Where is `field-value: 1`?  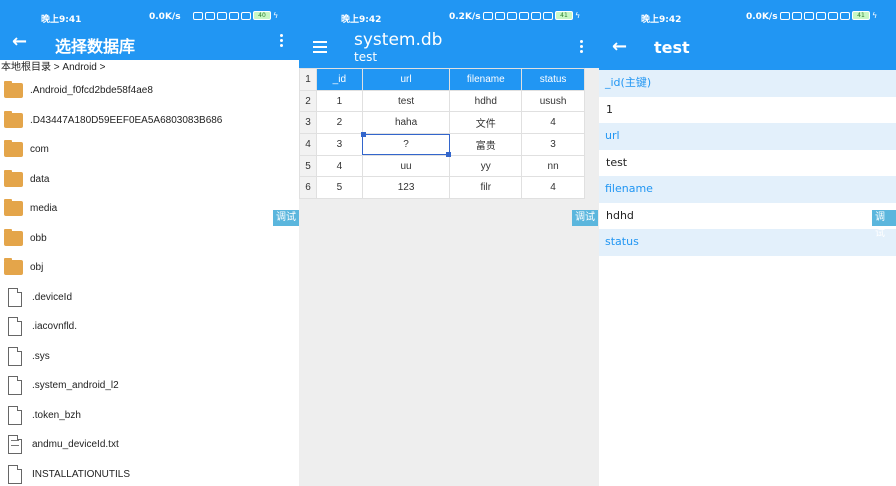
field-value: 1 is located at coordinates (747, 109).